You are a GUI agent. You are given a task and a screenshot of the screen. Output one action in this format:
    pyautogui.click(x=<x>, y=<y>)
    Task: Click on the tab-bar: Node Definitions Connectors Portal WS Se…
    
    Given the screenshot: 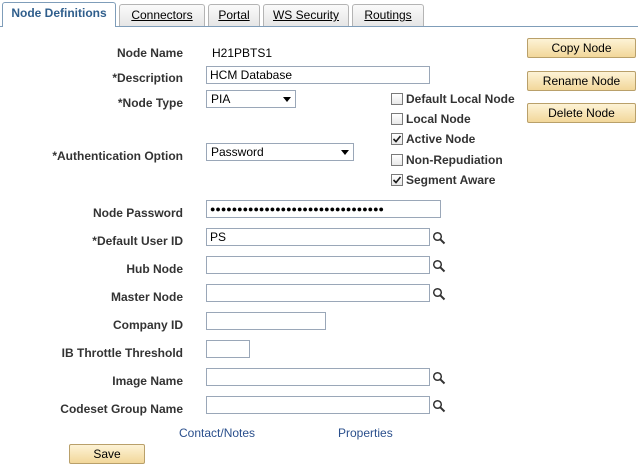 What is the action you would take?
    pyautogui.click(x=319, y=14)
    